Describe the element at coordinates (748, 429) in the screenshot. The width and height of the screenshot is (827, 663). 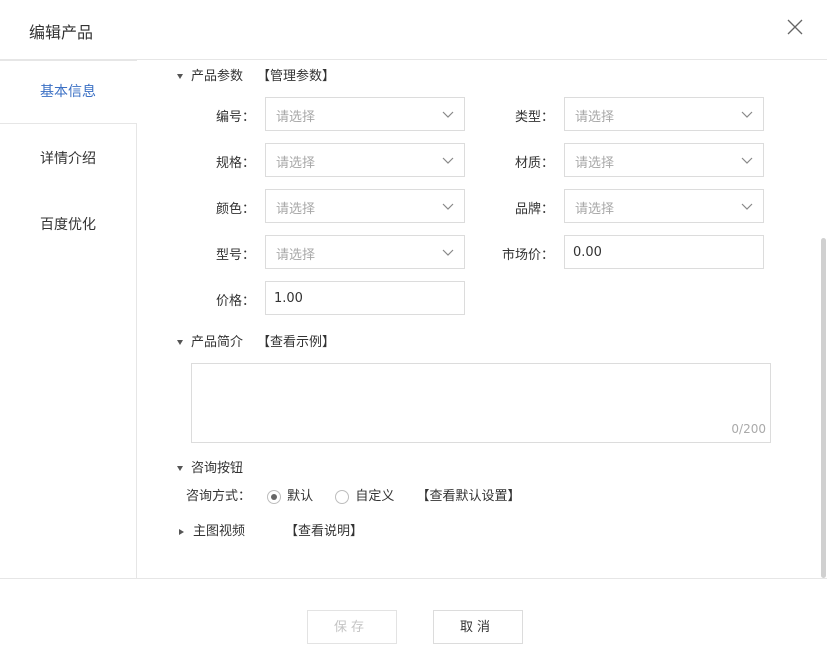
I see `char-counter: 0/200` at that location.